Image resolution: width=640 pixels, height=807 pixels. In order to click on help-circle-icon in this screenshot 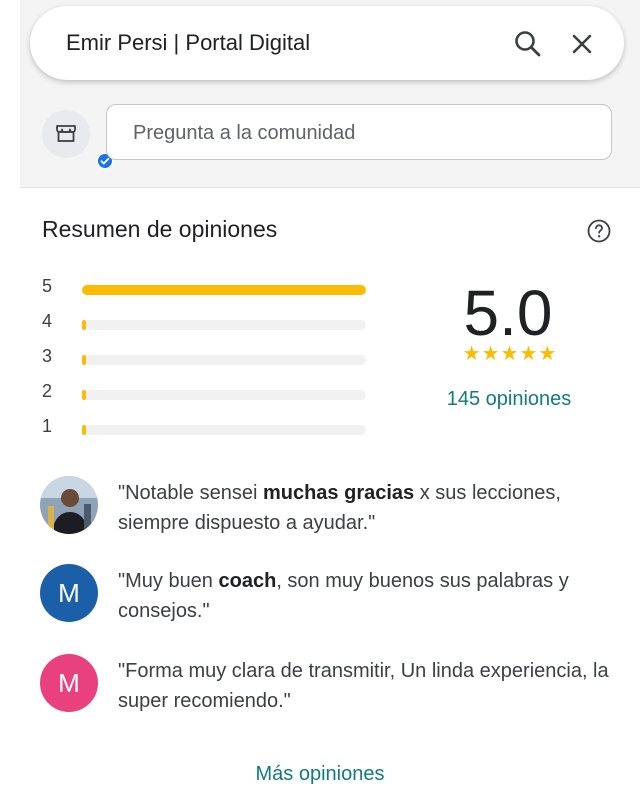, I will do `click(599, 231)`.